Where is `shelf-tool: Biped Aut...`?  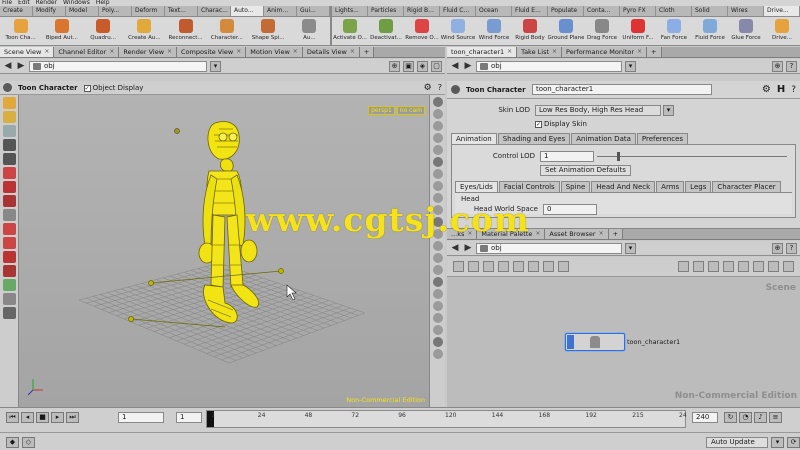 shelf-tool: Biped Aut... is located at coordinates (61, 31).